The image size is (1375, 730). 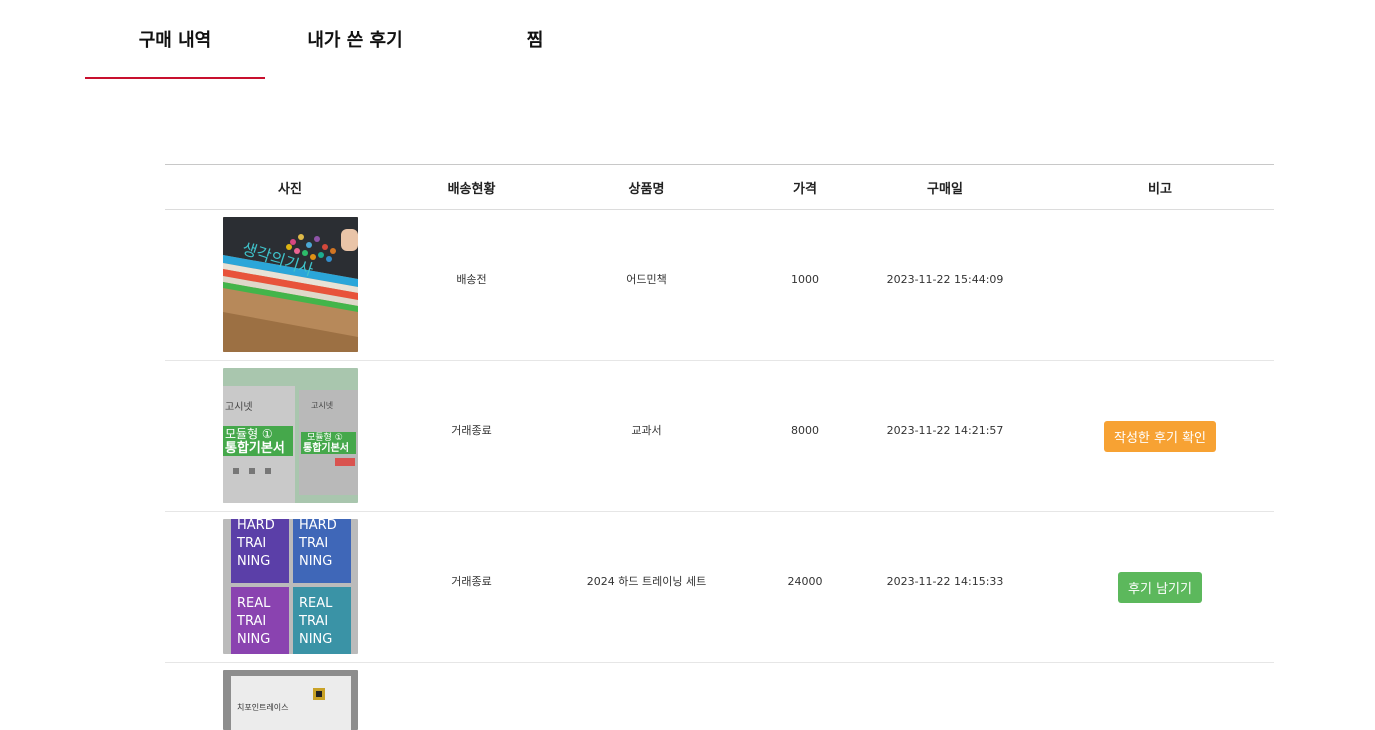 What do you see at coordinates (646, 279) in the screenshot?
I see `product-name: 어드민책` at bounding box center [646, 279].